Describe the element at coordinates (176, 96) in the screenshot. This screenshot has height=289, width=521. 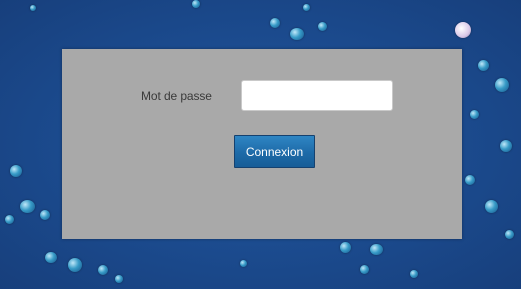
I see `password-label: Mot de passe` at that location.